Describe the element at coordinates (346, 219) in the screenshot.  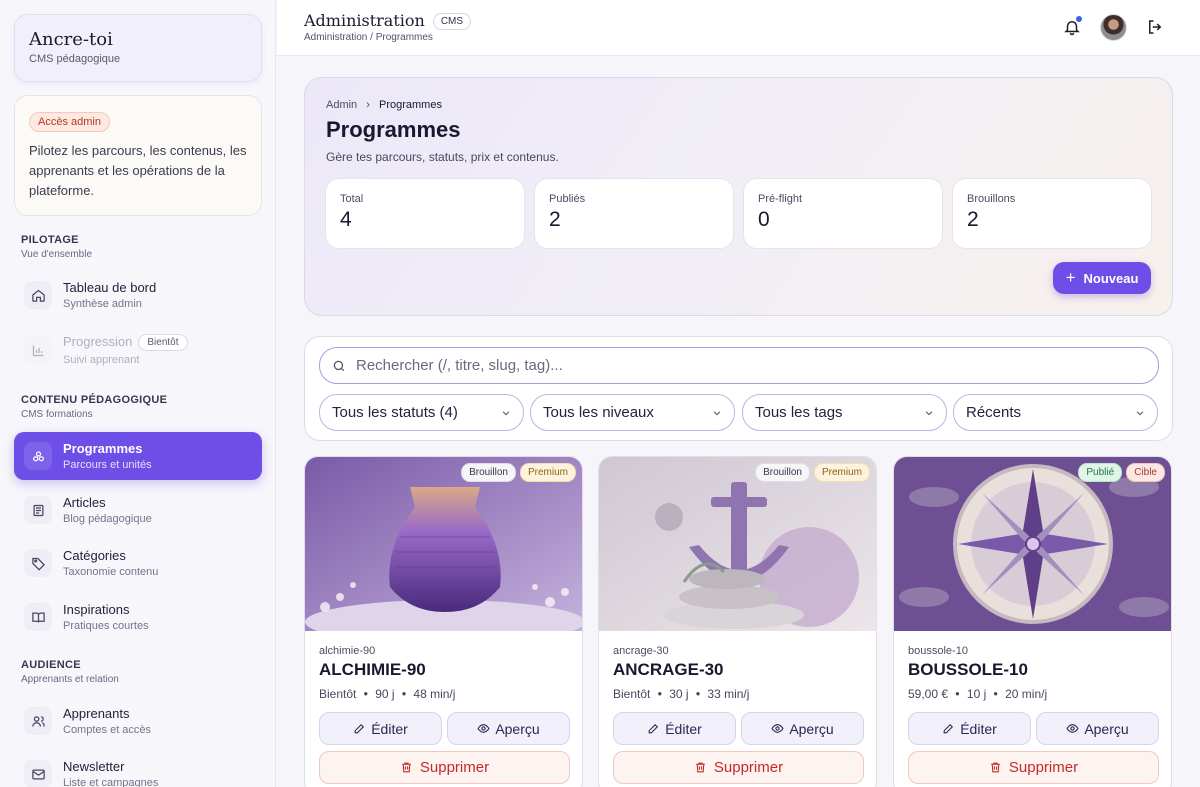
I see `stat-value: 4` at that location.